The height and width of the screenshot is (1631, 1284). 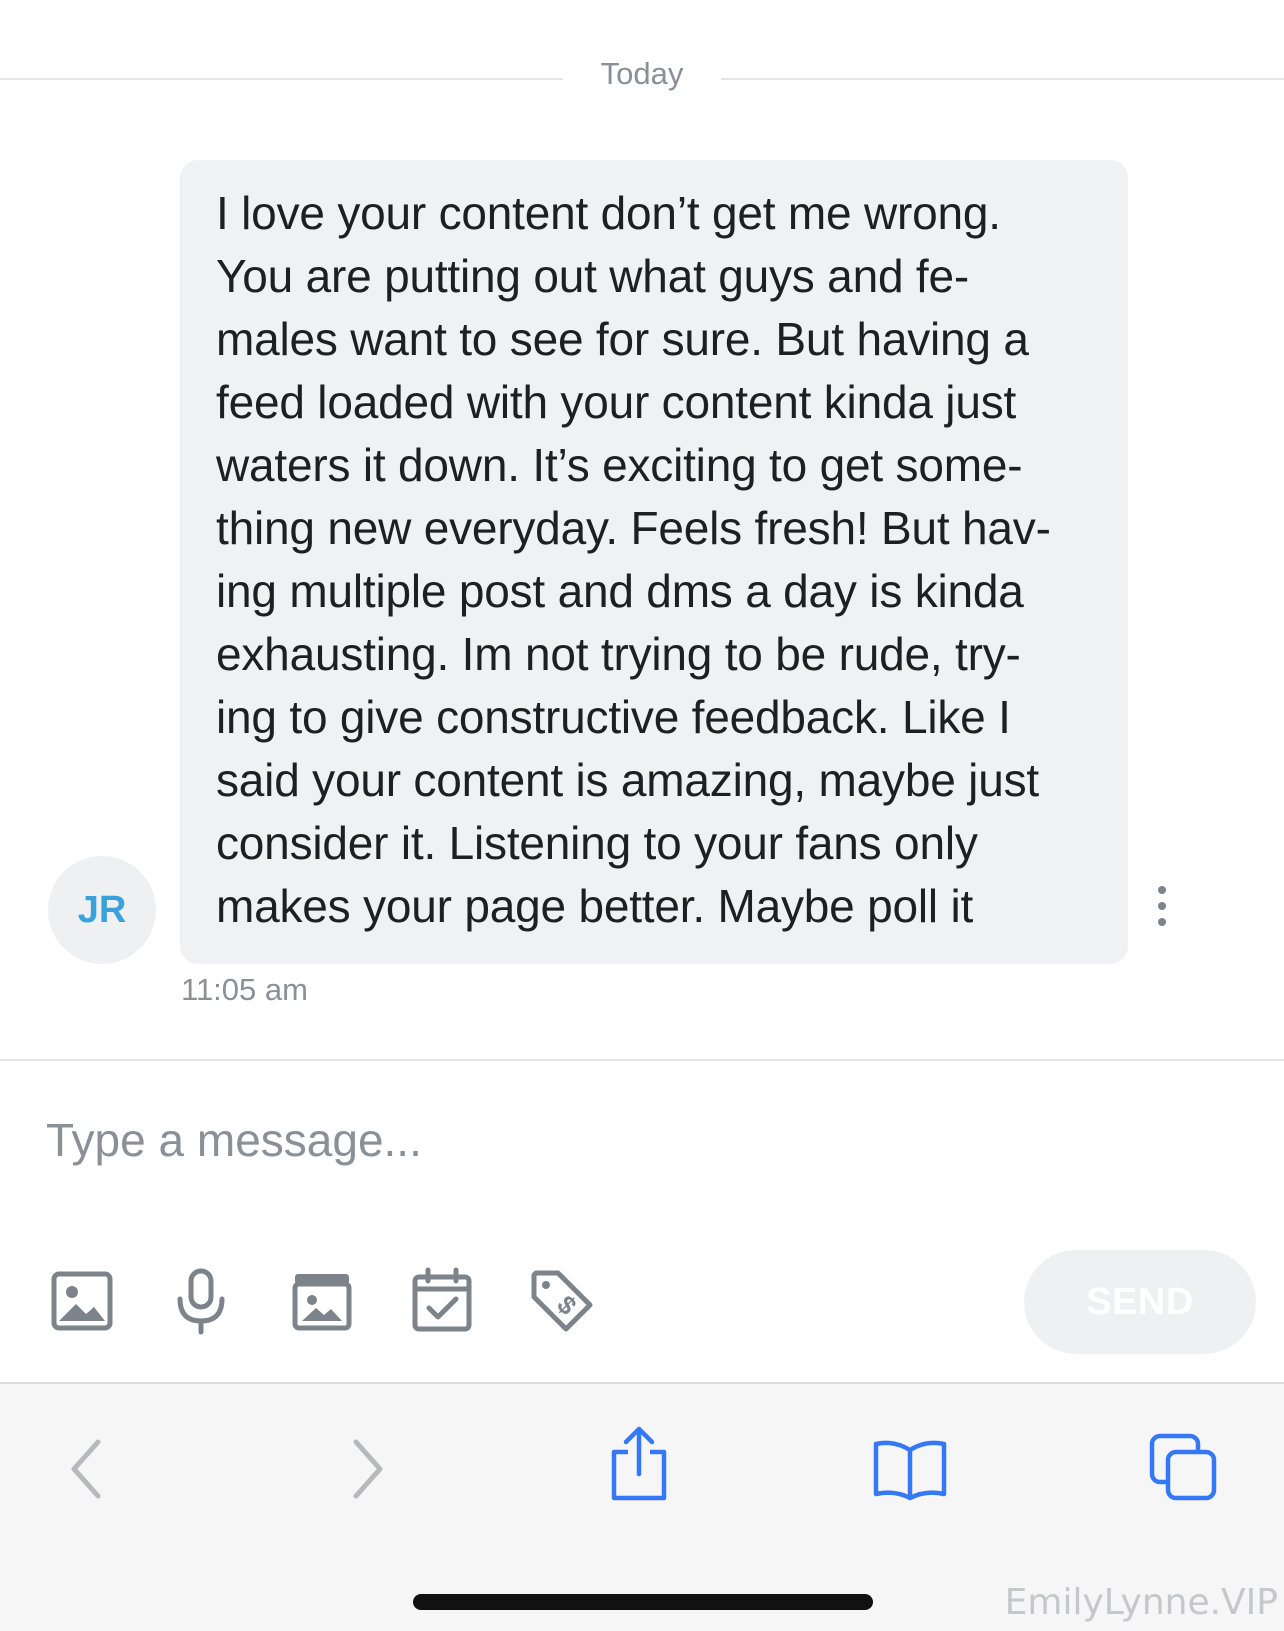 I want to click on share-icon, so click(x=639, y=1464).